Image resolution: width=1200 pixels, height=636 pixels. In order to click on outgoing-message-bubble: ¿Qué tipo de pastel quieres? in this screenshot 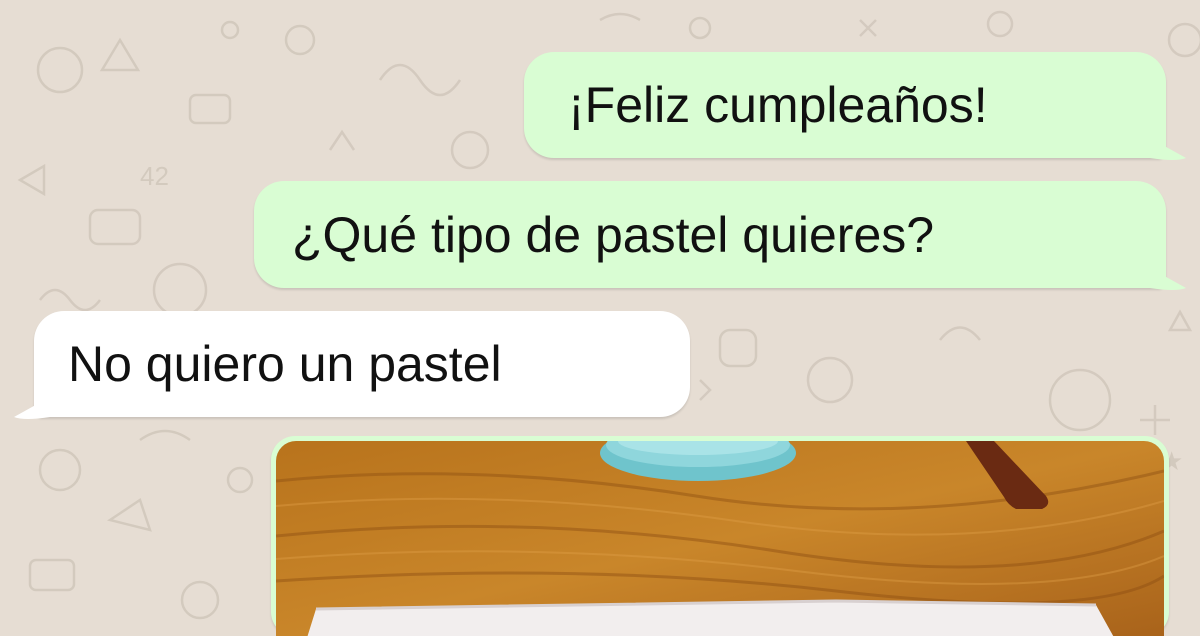, I will do `click(710, 234)`.